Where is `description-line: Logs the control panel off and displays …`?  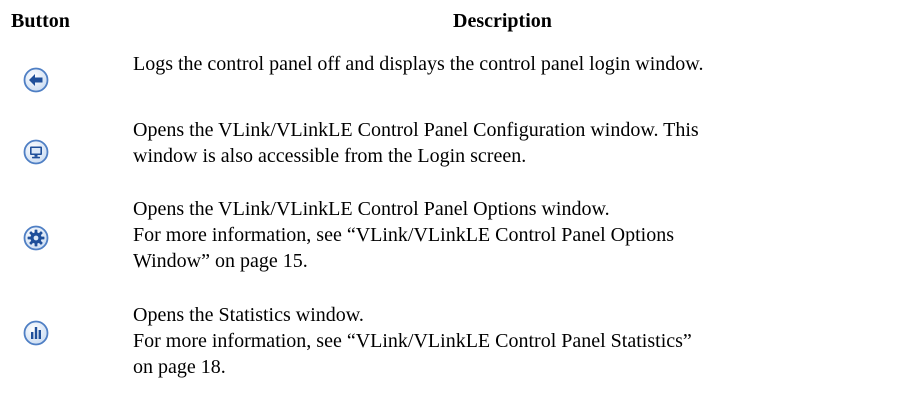
description-line: Logs the control panel off and displays … is located at coordinates (418, 64).